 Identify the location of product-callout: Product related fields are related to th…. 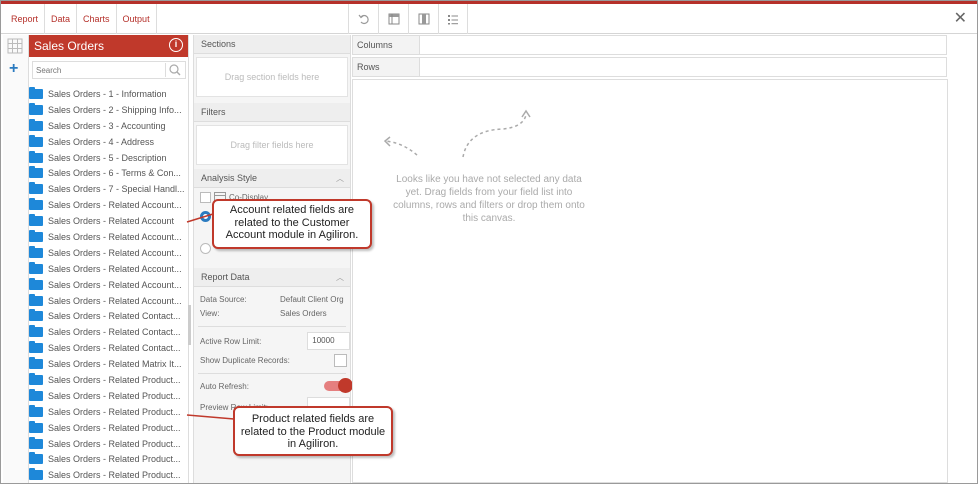
(313, 431).